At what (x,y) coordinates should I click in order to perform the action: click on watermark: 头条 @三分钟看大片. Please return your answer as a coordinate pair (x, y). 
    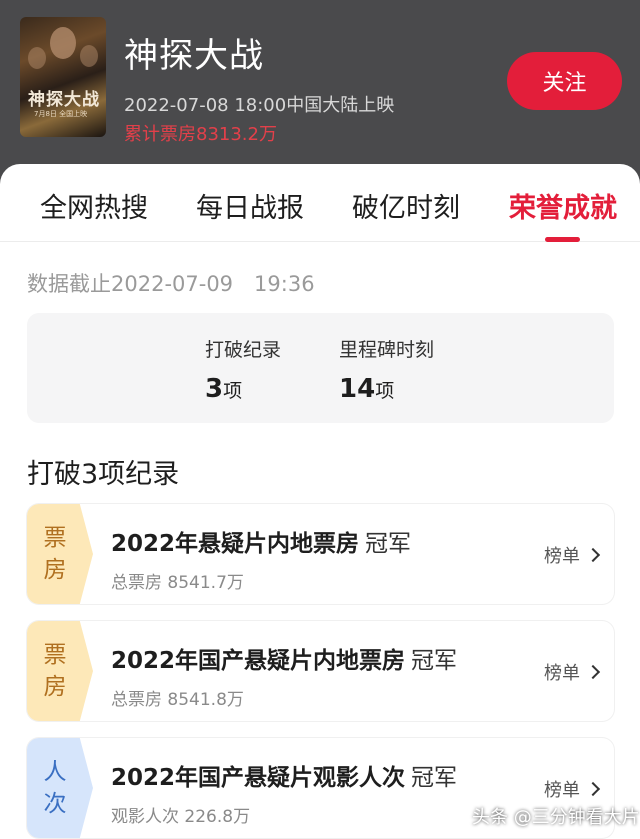
    Looking at the image, I should click on (556, 817).